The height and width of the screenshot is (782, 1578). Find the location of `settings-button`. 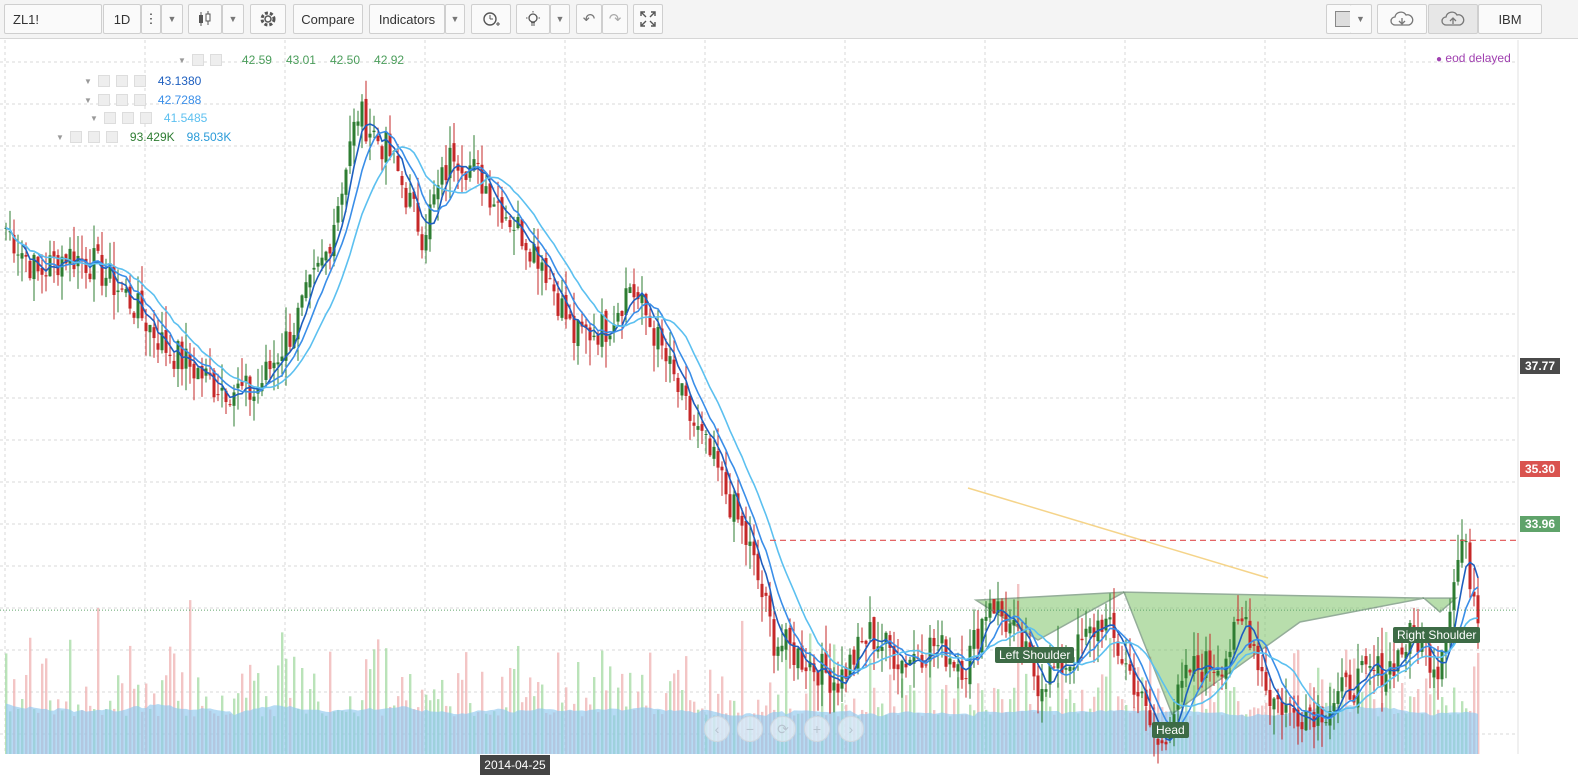

settings-button is located at coordinates (268, 19).